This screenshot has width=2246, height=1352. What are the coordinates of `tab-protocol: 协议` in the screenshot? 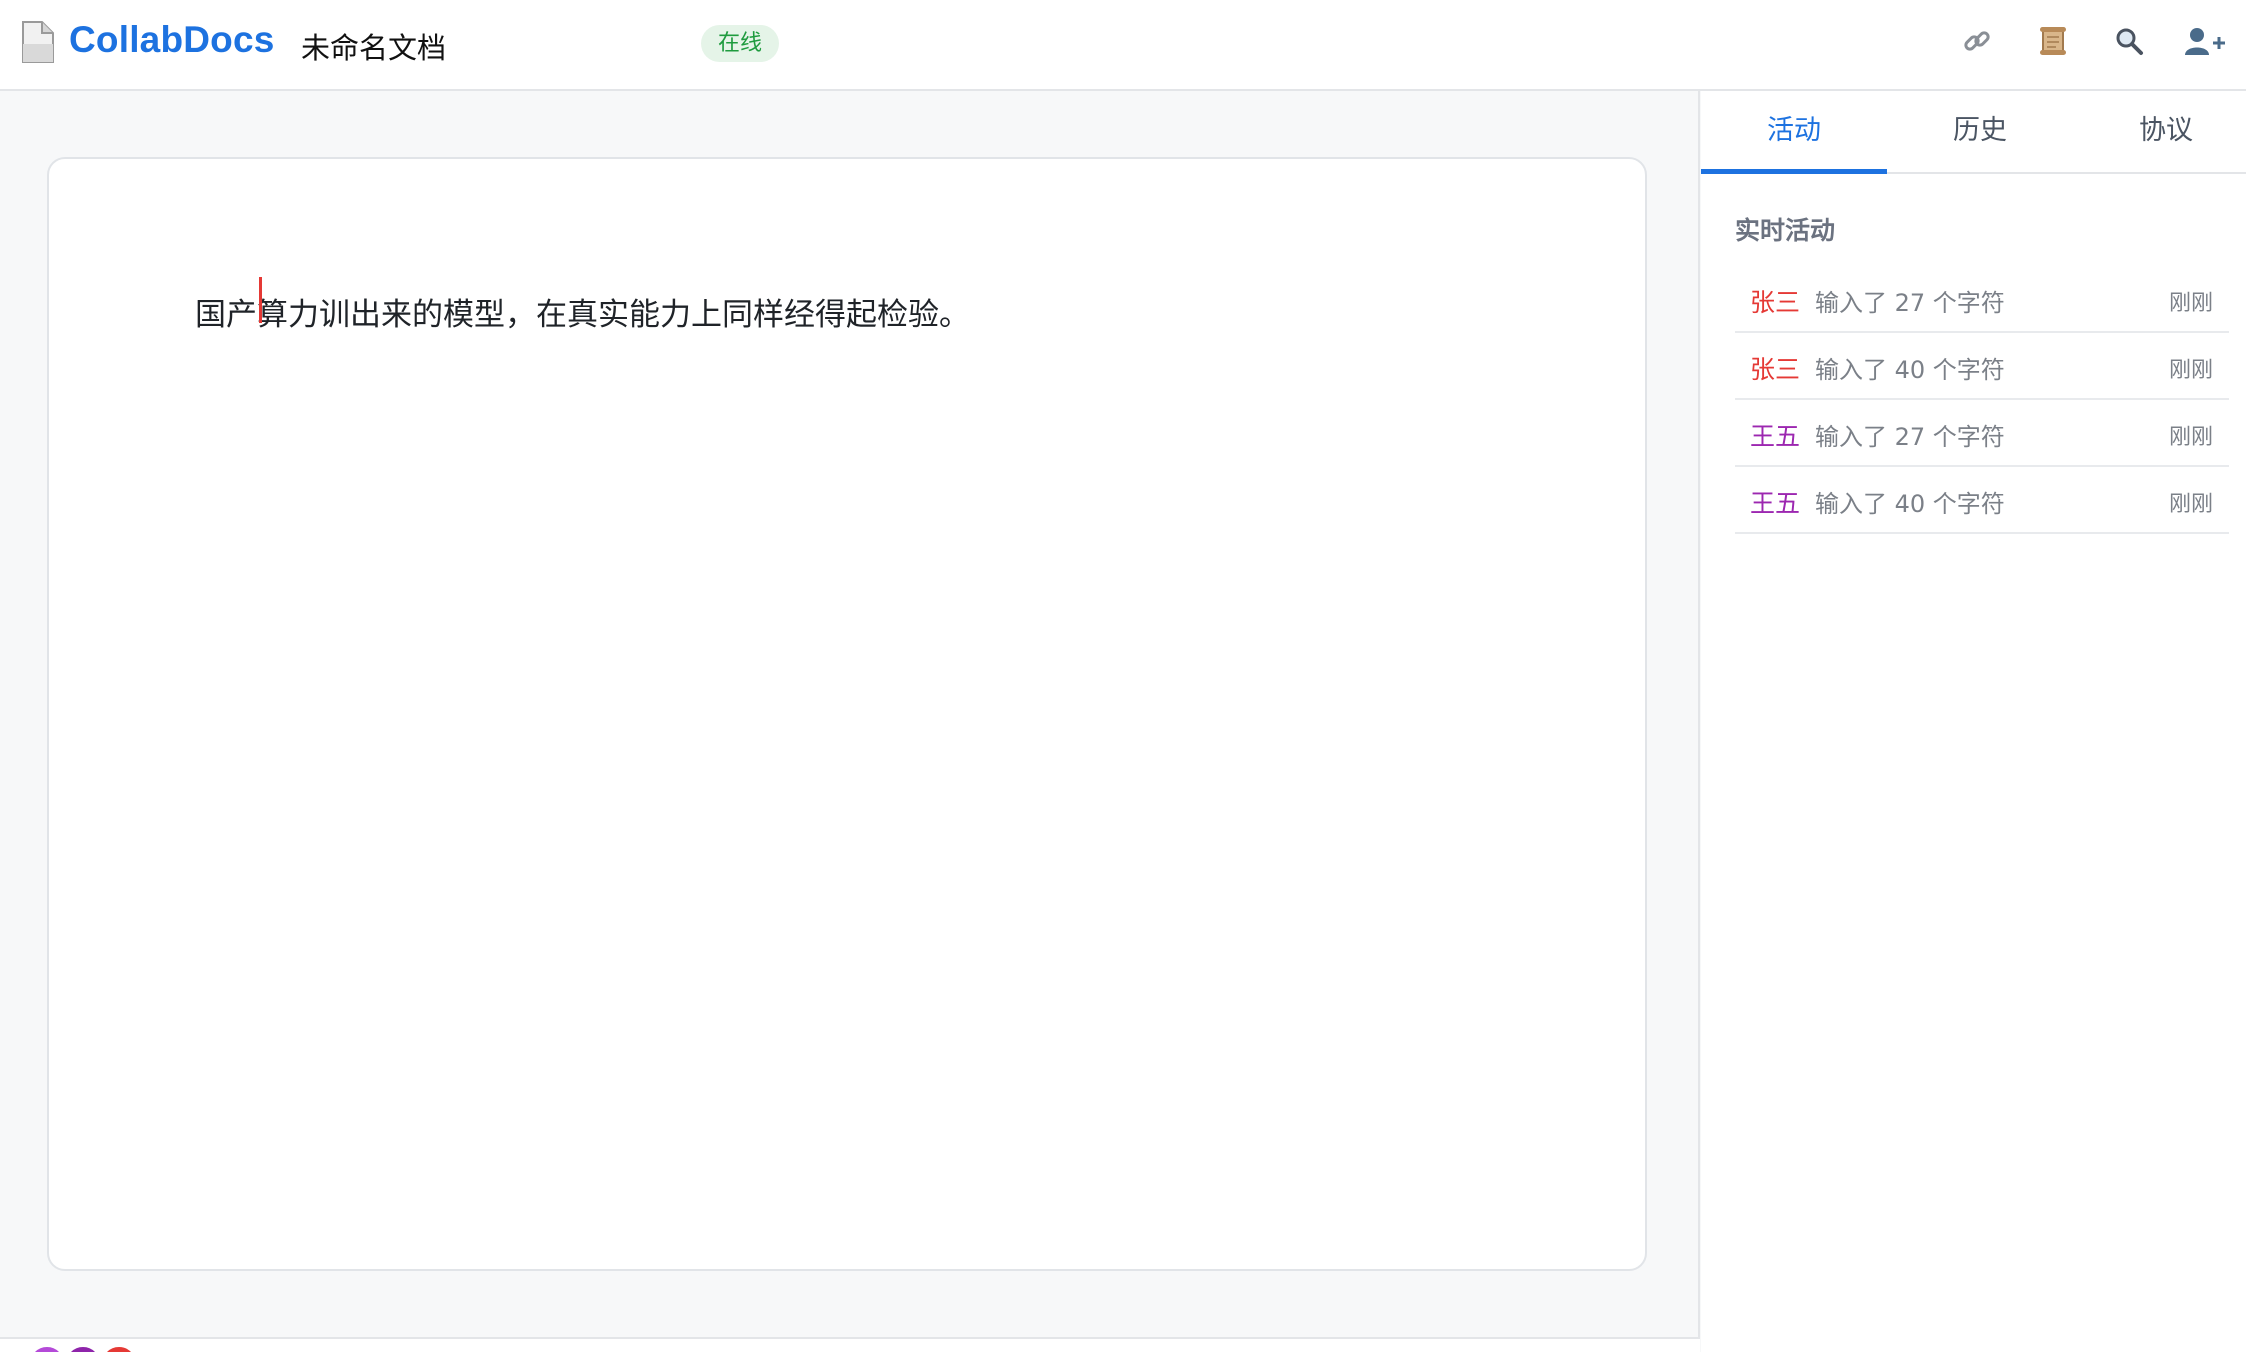 It's located at (2159, 132).